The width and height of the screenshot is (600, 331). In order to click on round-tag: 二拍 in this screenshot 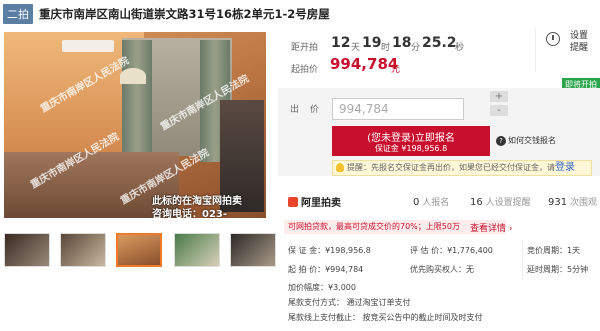, I will do `click(18, 14)`.